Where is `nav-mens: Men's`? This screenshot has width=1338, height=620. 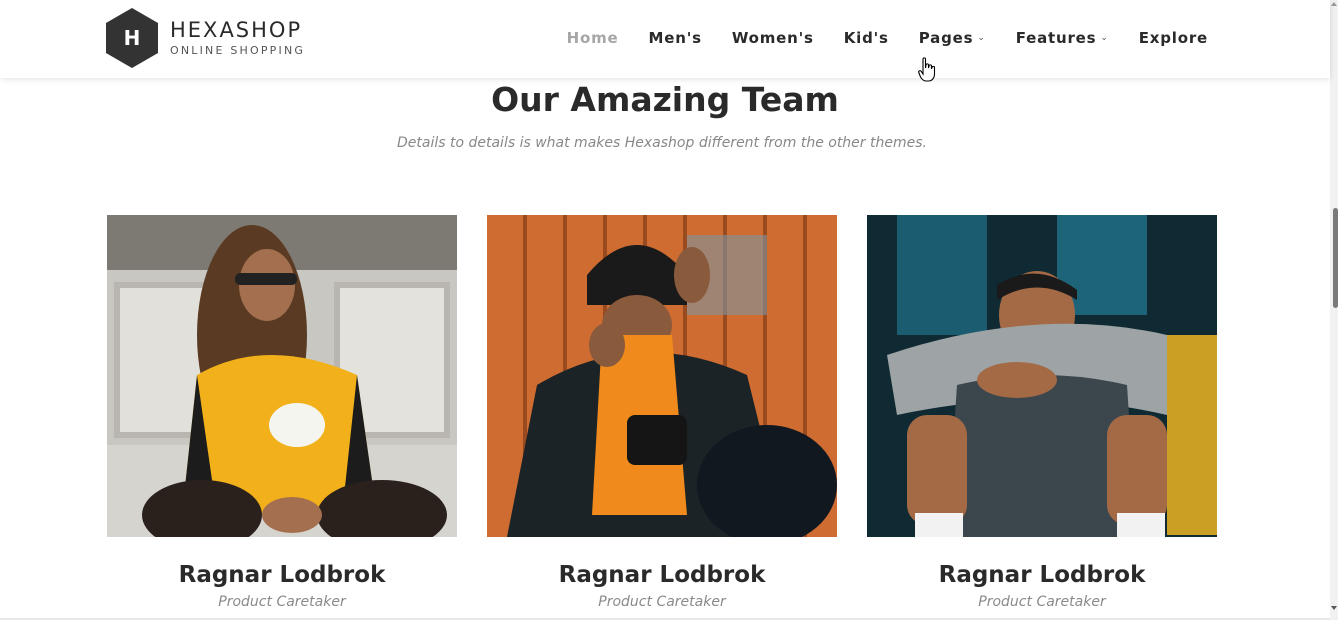
nav-mens: Men's is located at coordinates (675, 38).